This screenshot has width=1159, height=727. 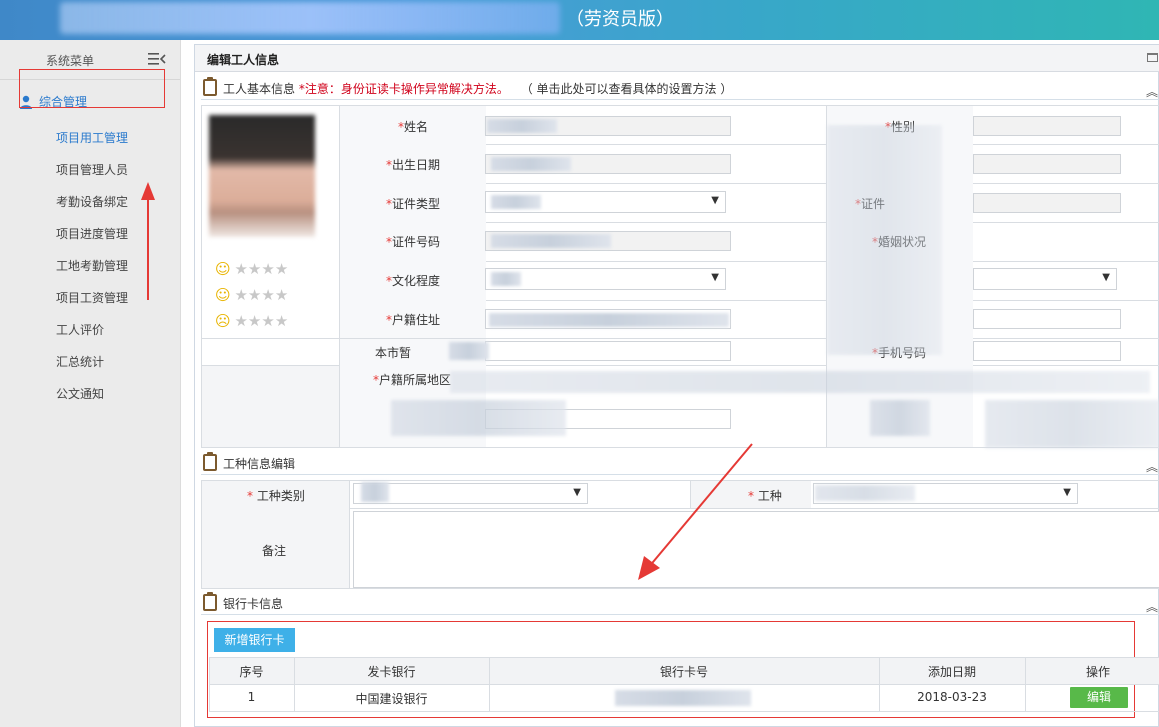 I want to click on sidebar-item-wages: 项目工资管理, so click(x=92, y=297).